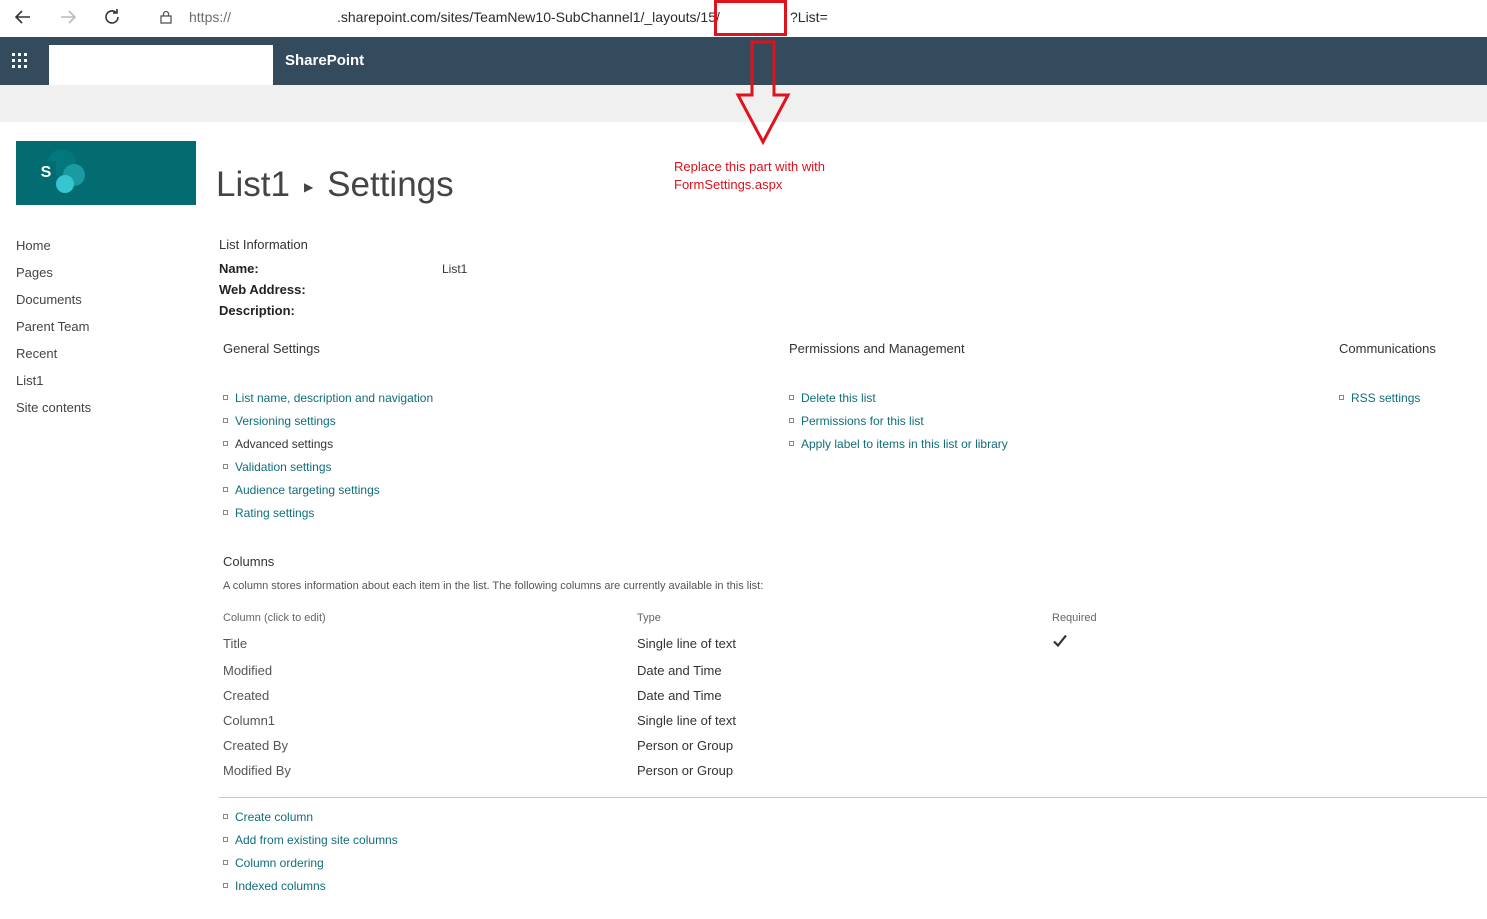 The width and height of the screenshot is (1487, 919). I want to click on columns-heading: Columns, so click(249, 561).